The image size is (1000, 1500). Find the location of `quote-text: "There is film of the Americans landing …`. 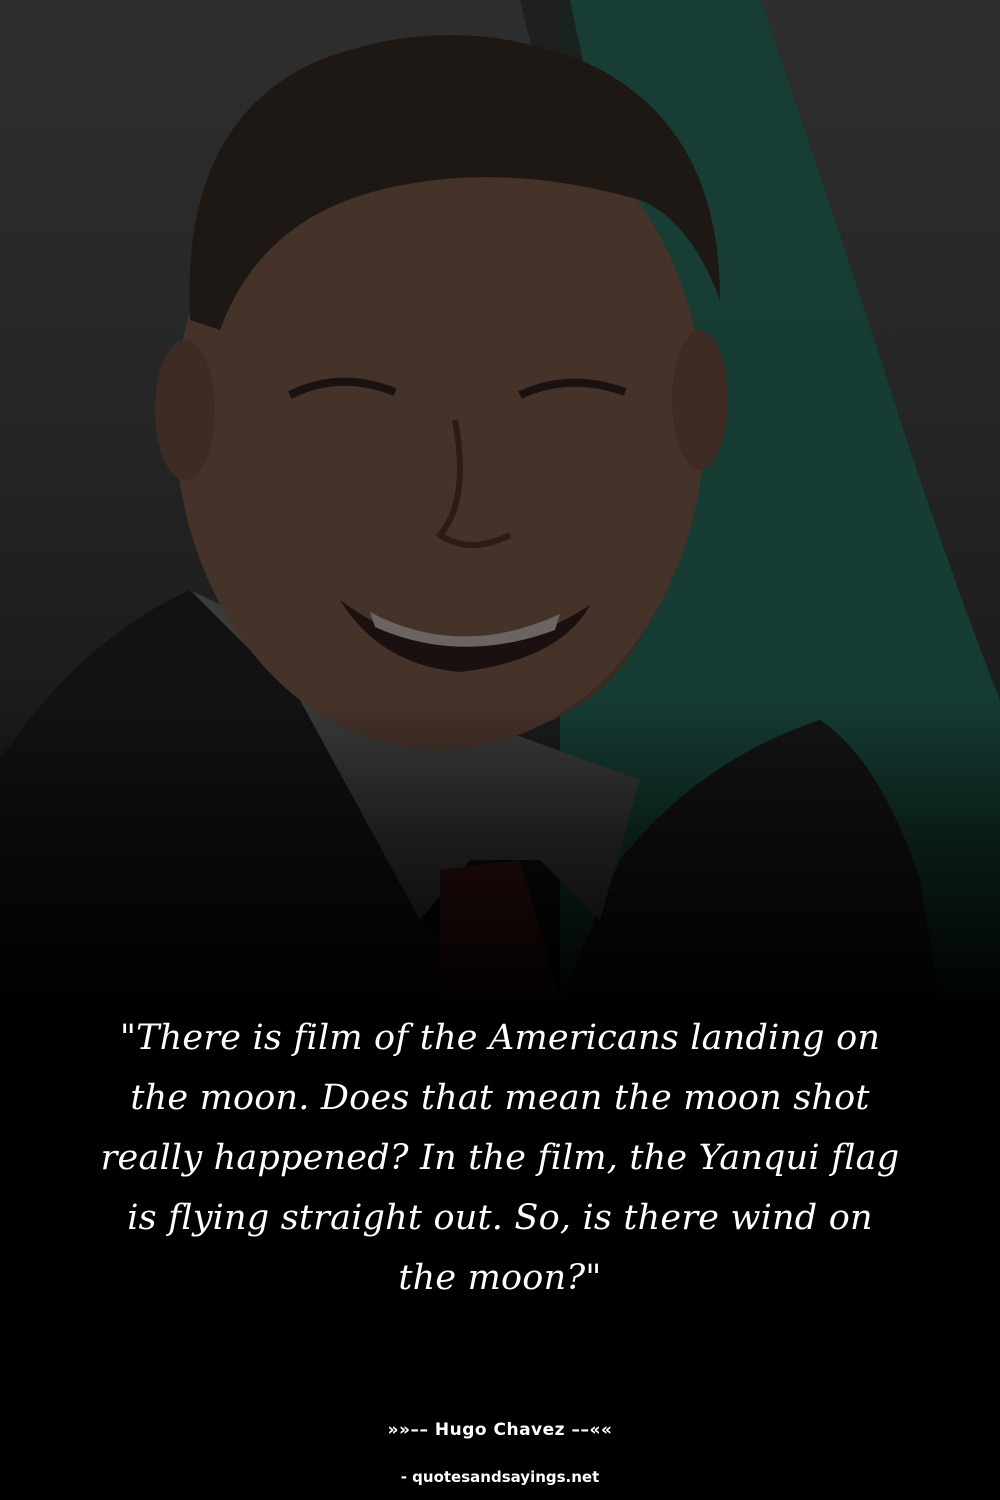

quote-text: "There is film of the Americans landing … is located at coordinates (500, 1158).